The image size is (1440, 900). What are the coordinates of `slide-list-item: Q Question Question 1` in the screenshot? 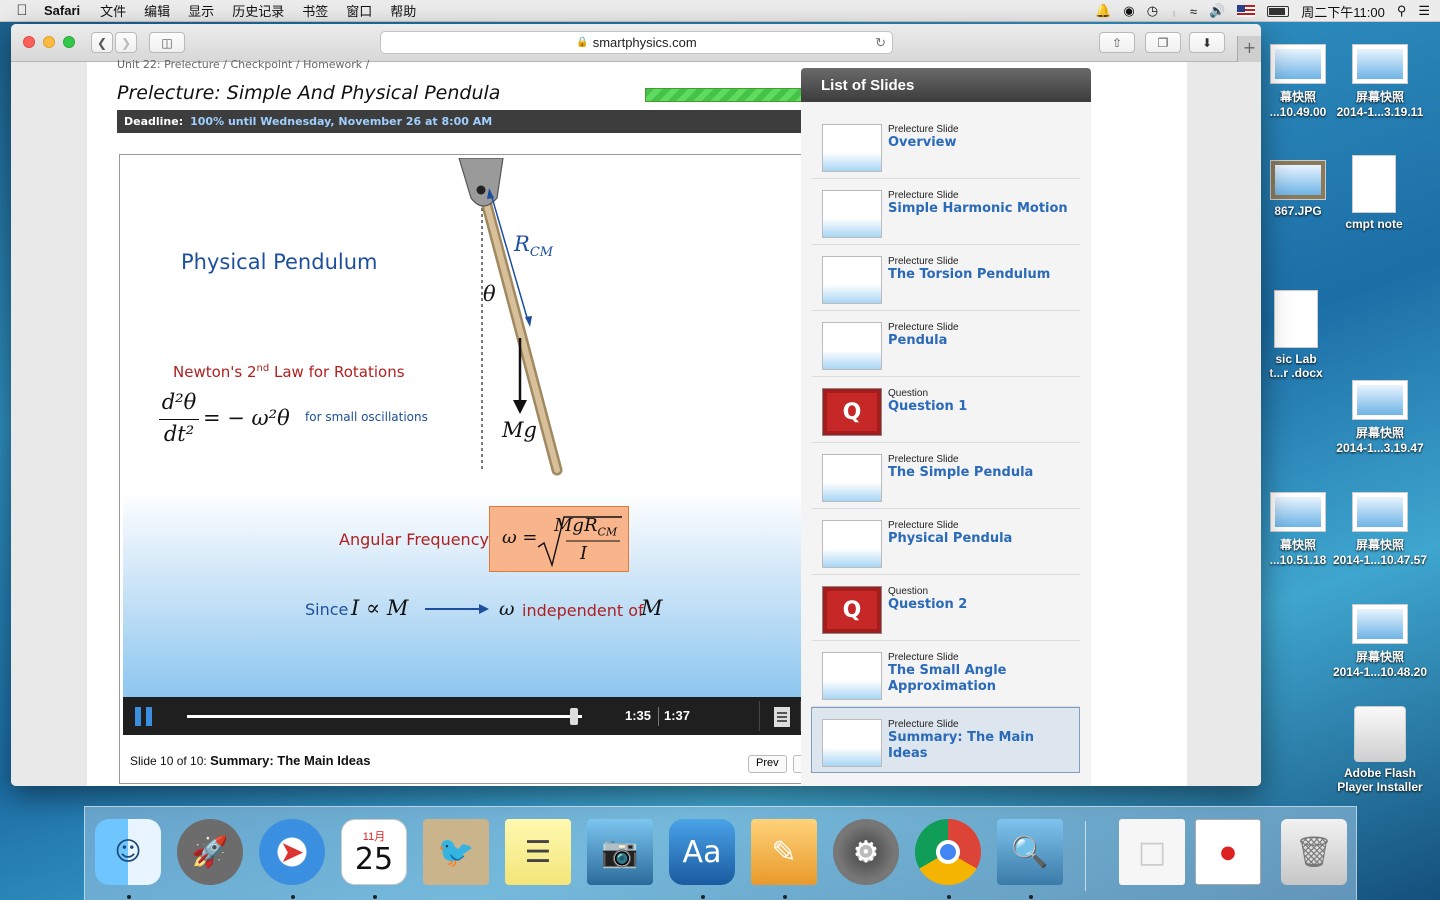 It's located at (946, 410).